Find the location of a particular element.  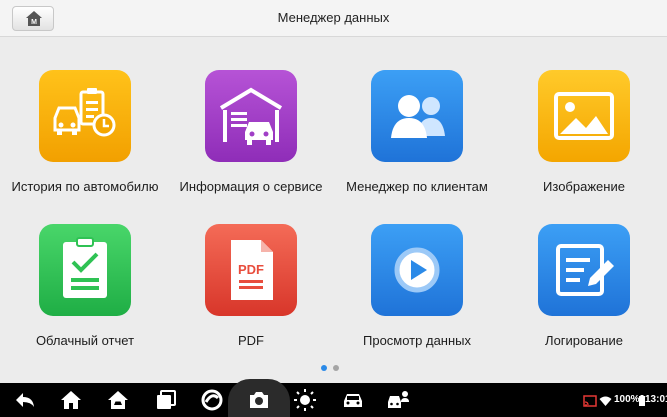

home-icon is located at coordinates (71, 400).